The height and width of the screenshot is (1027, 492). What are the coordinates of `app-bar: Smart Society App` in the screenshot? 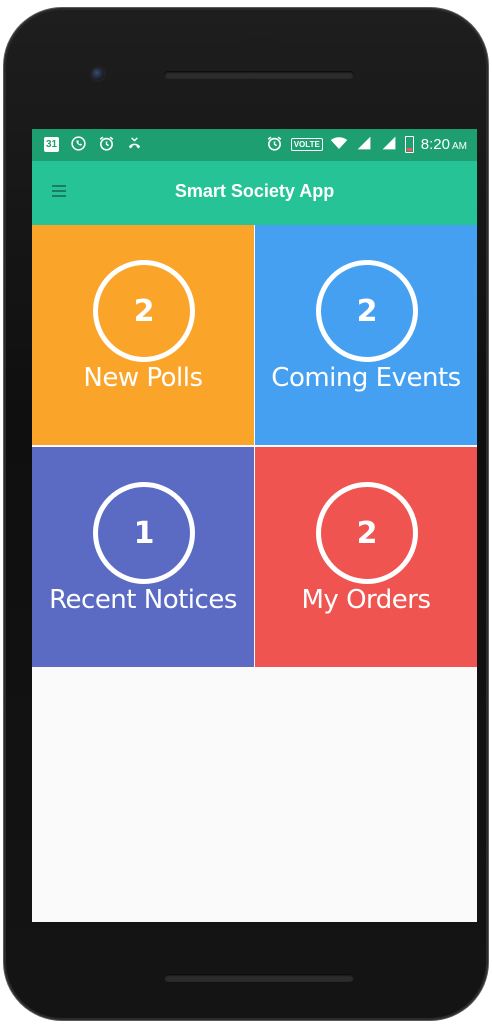 It's located at (254, 193).